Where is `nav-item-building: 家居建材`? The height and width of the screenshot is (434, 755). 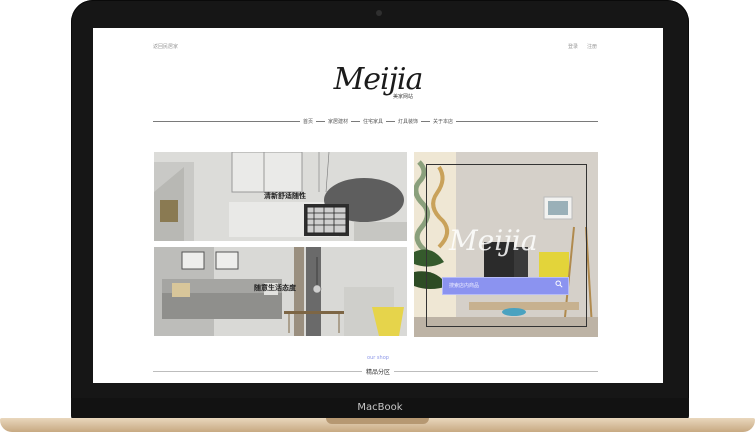
nav-item-building: 家居建材 is located at coordinates (337, 121).